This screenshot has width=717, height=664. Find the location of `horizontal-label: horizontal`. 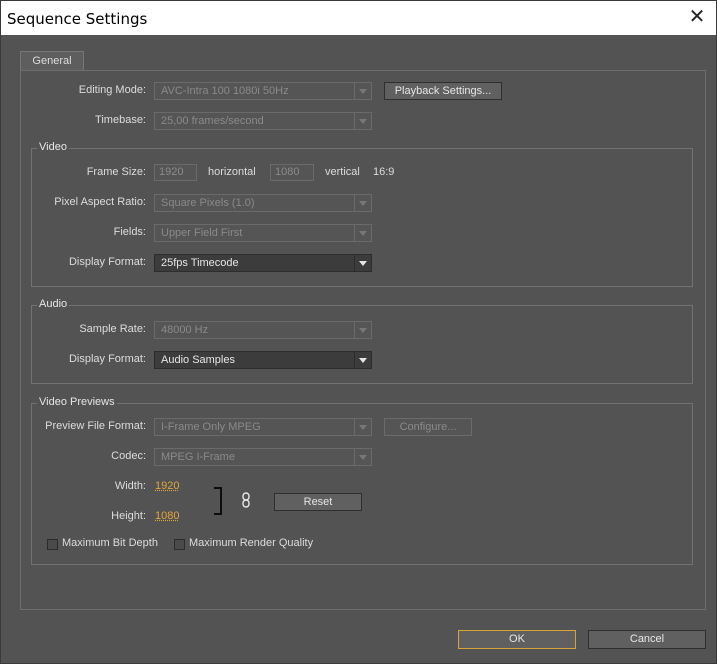

horizontal-label: horizontal is located at coordinates (232, 172).